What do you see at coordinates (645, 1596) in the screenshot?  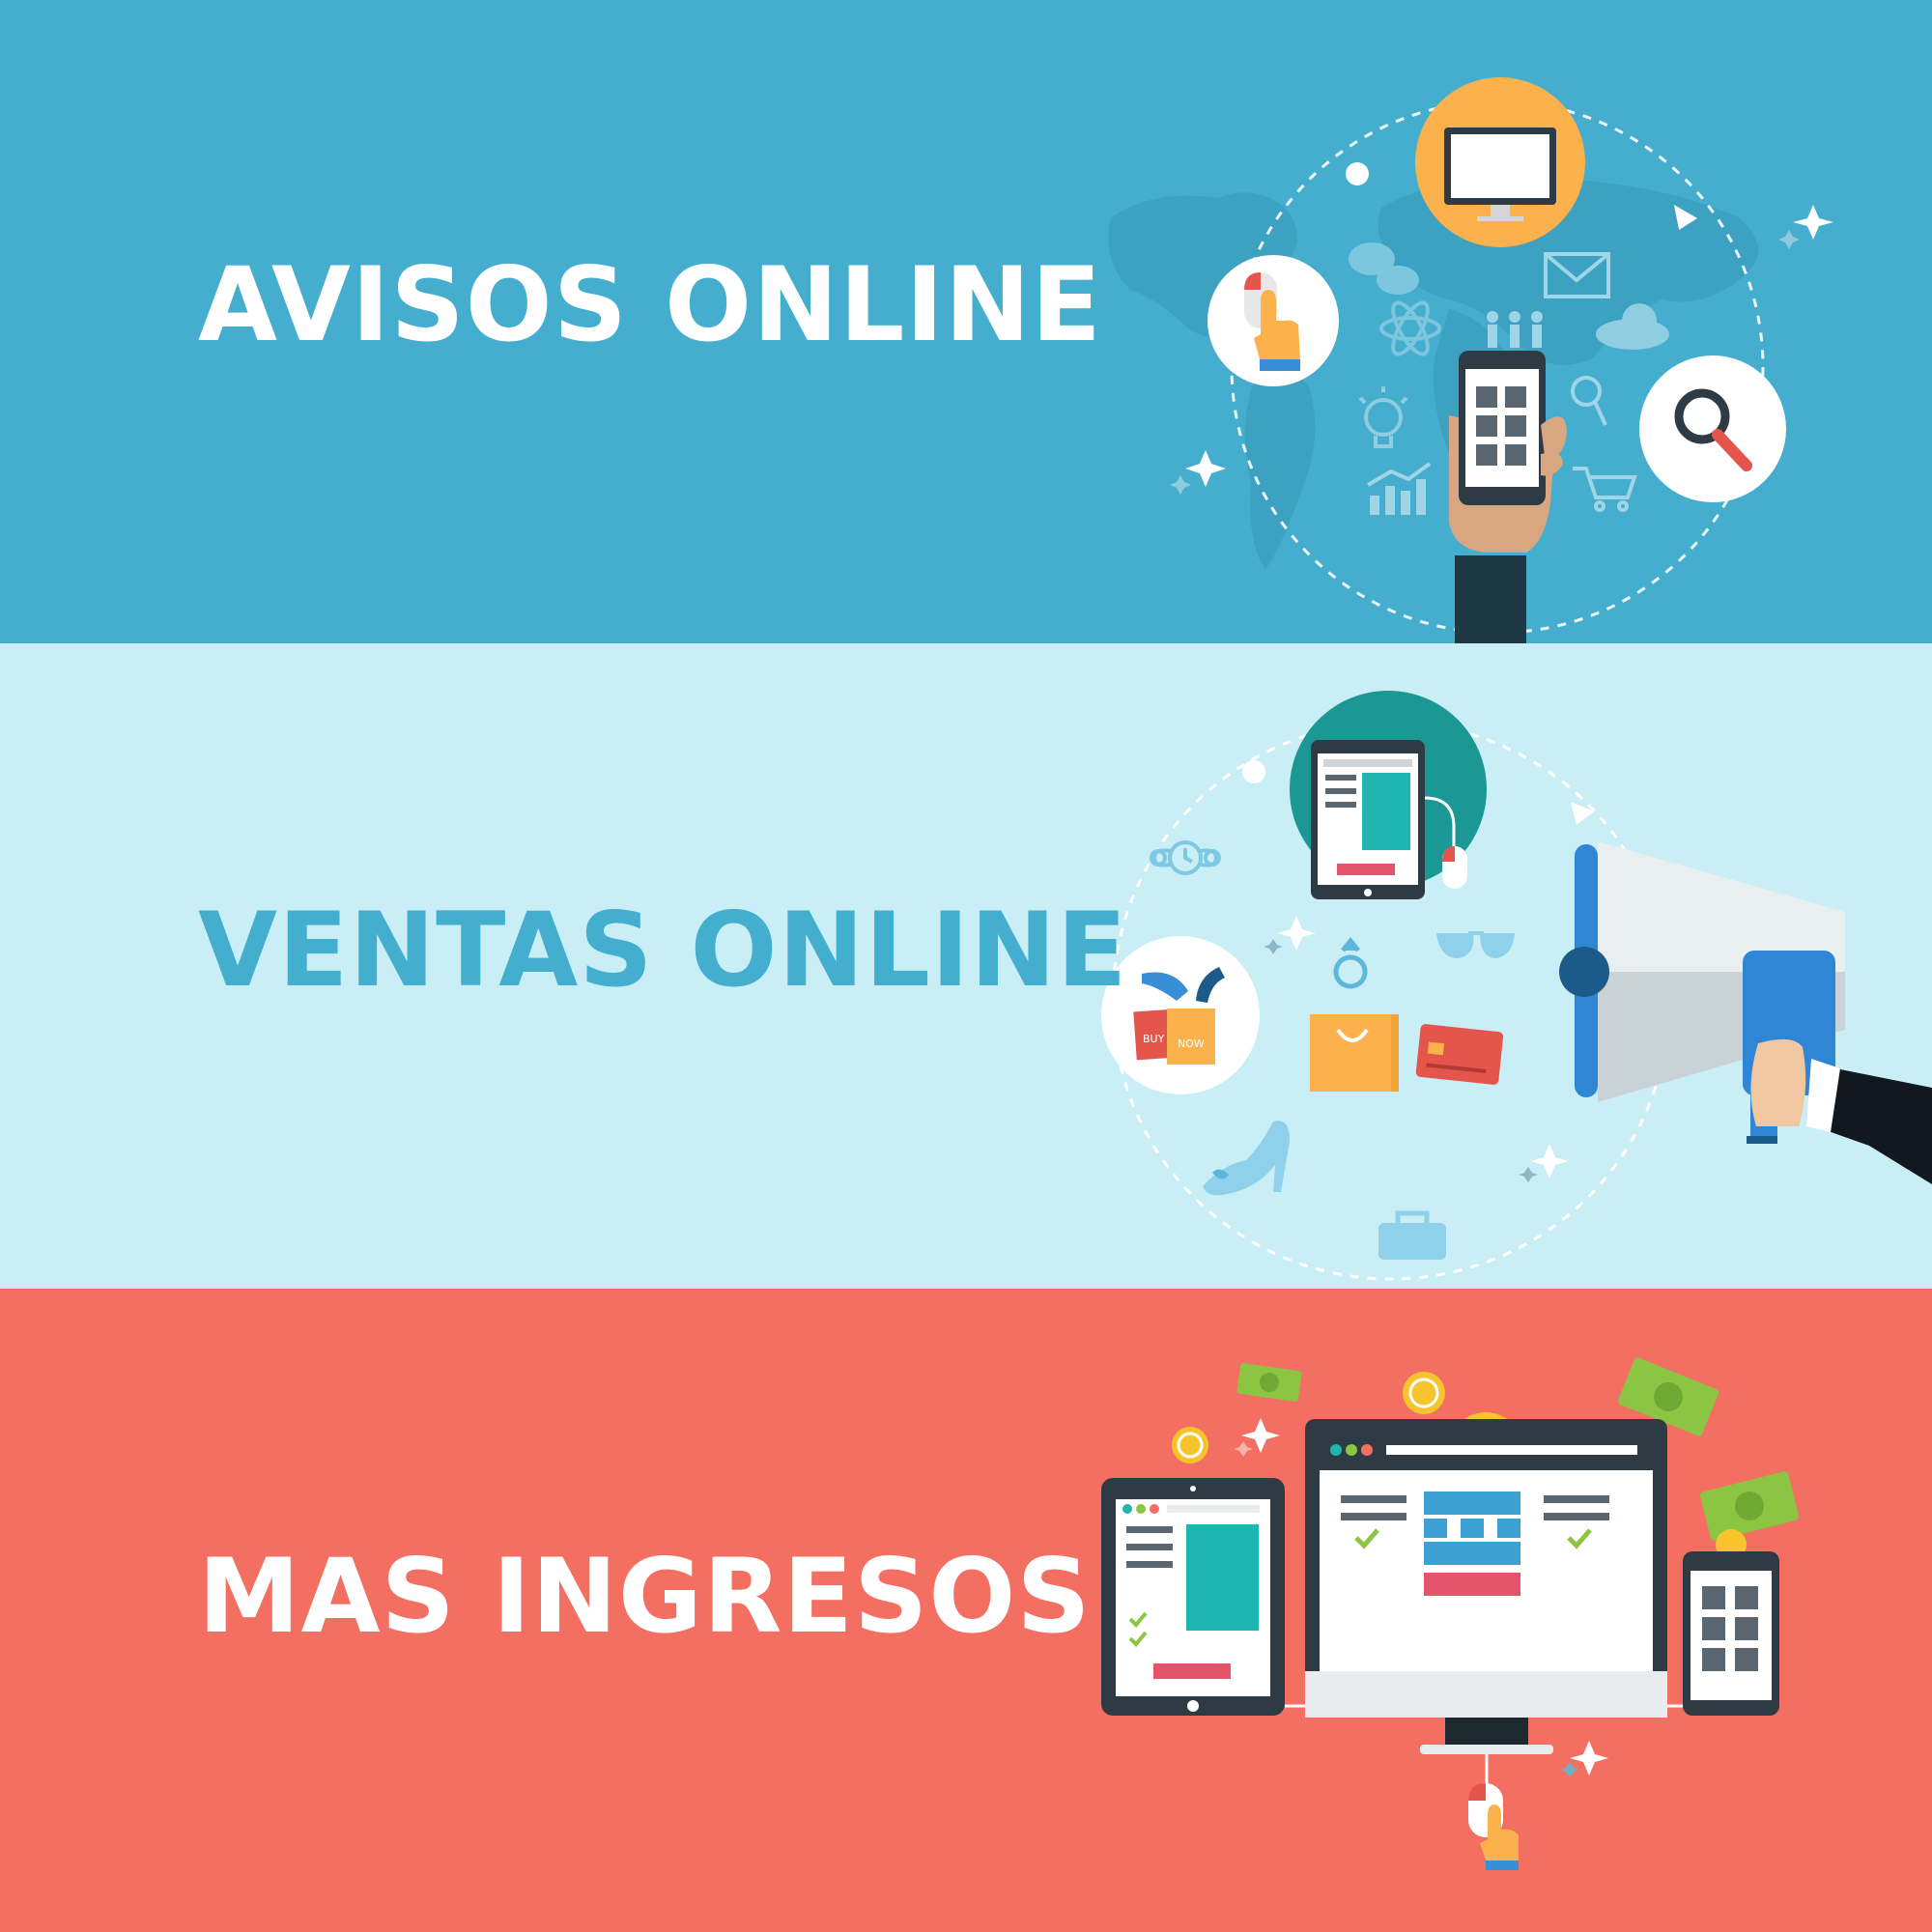 I see `headline-mas-ingresos: MAS INGRESOS` at bounding box center [645, 1596].